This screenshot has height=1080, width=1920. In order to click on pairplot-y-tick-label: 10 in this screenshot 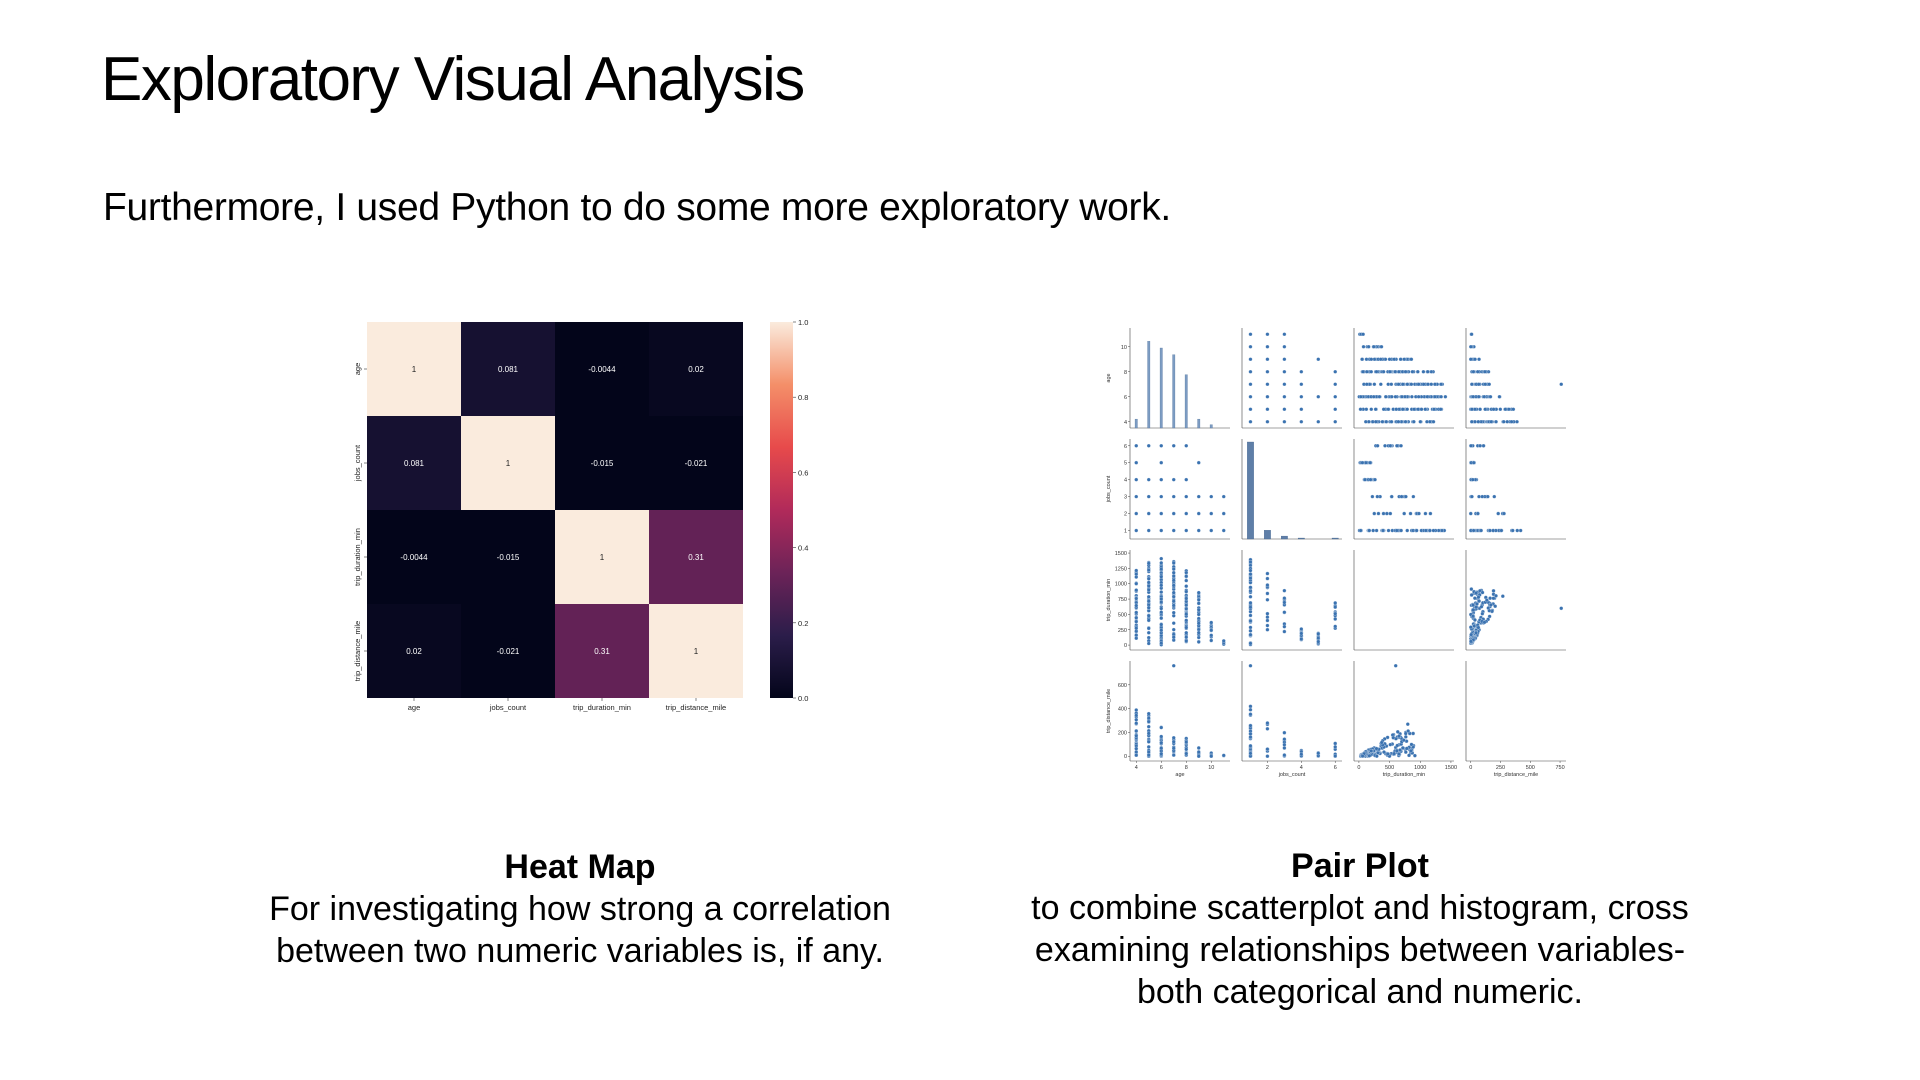, I will do `click(1124, 348)`.